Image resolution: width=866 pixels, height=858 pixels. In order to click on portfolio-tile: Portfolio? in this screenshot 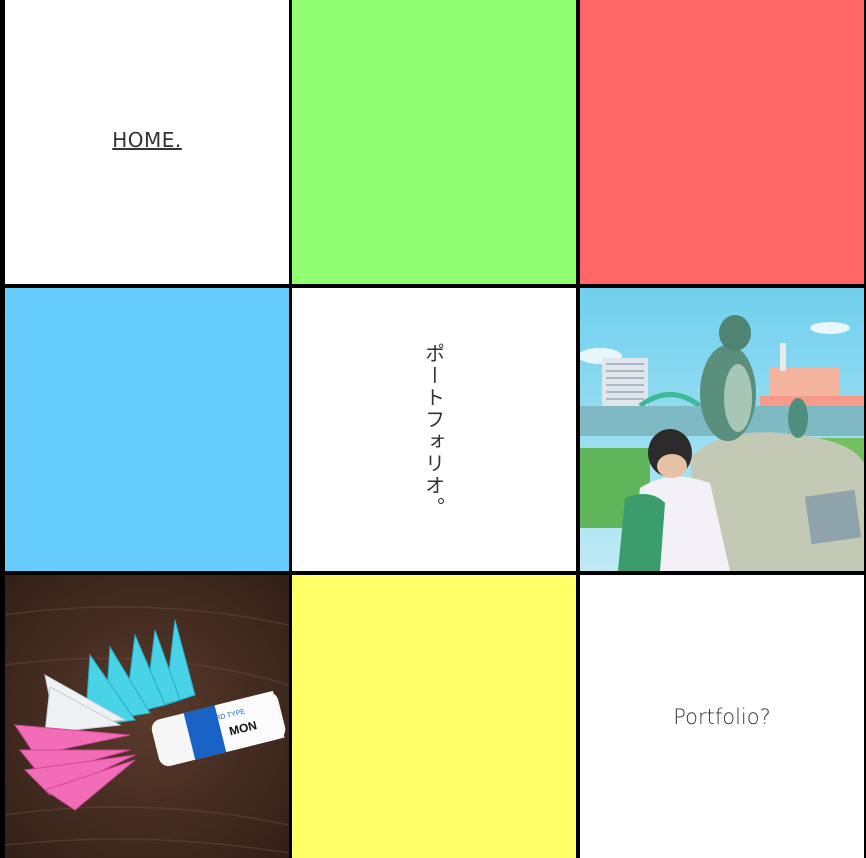, I will do `click(722, 716)`.